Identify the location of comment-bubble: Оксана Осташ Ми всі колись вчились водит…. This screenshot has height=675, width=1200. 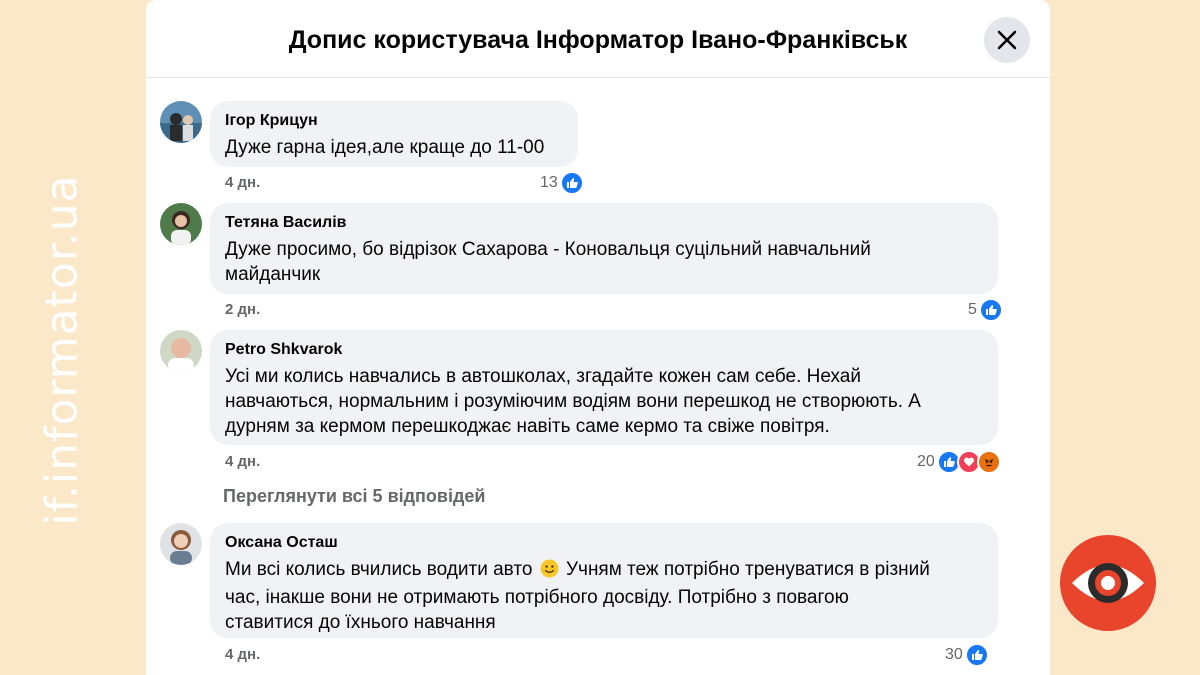
(604, 580).